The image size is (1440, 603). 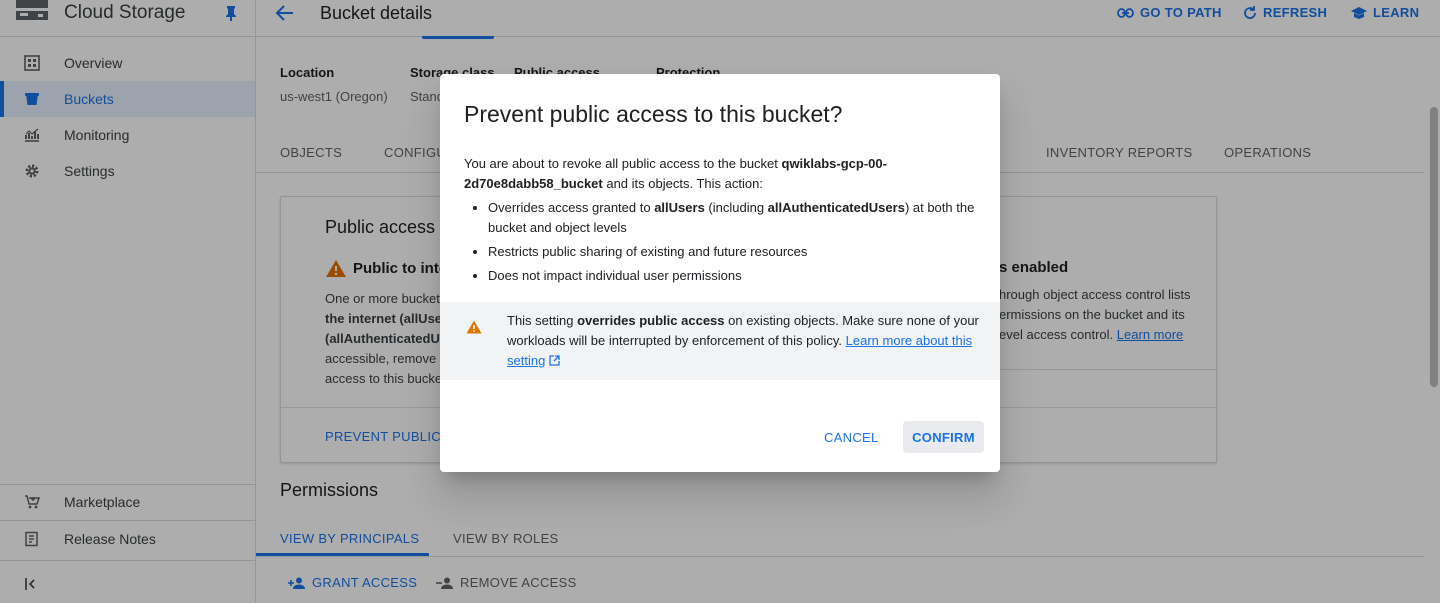 I want to click on bullet-bold: allAuthenticatedUsers, so click(x=836, y=207).